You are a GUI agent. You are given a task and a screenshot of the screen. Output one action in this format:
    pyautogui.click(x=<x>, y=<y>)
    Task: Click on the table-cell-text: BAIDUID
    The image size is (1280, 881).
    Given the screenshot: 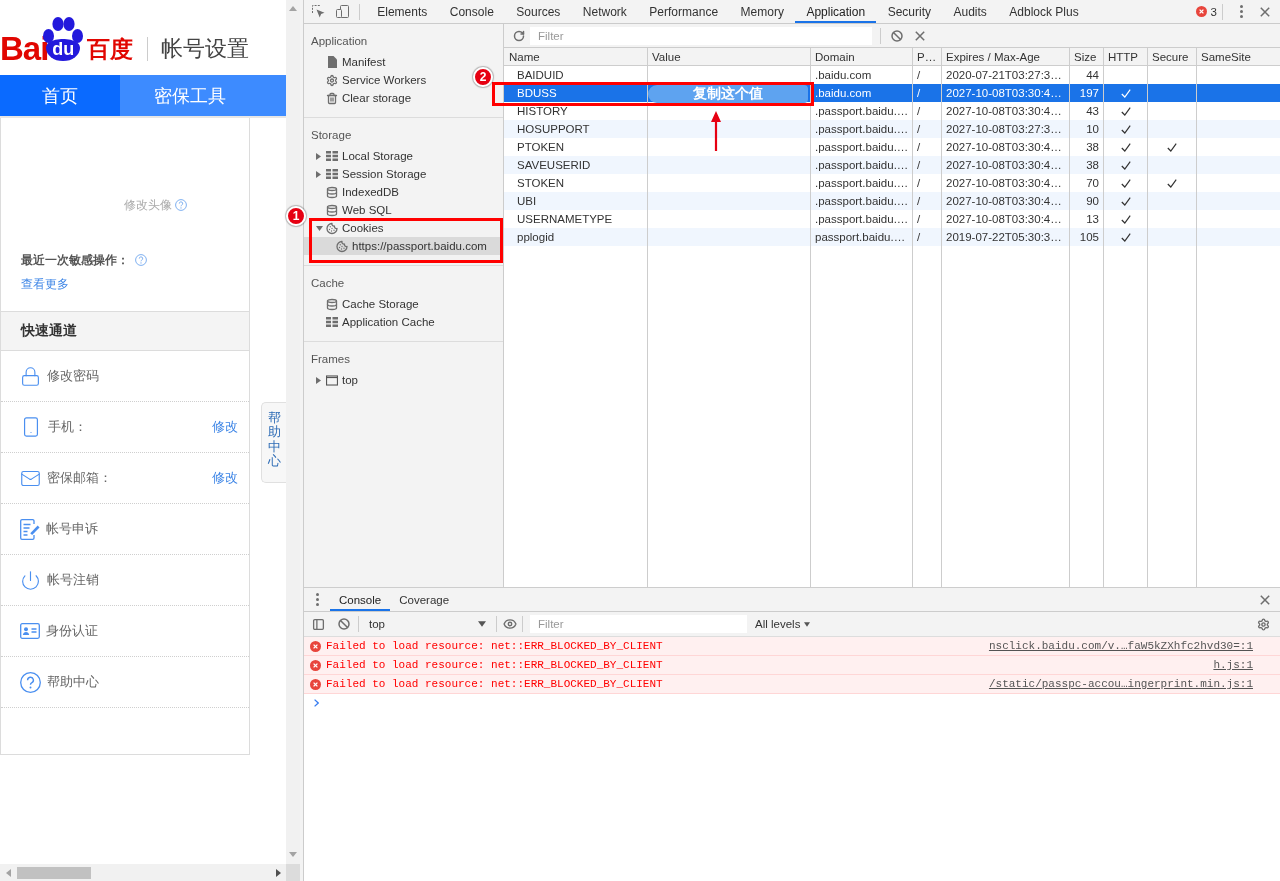 What is the action you would take?
    pyautogui.click(x=540, y=75)
    